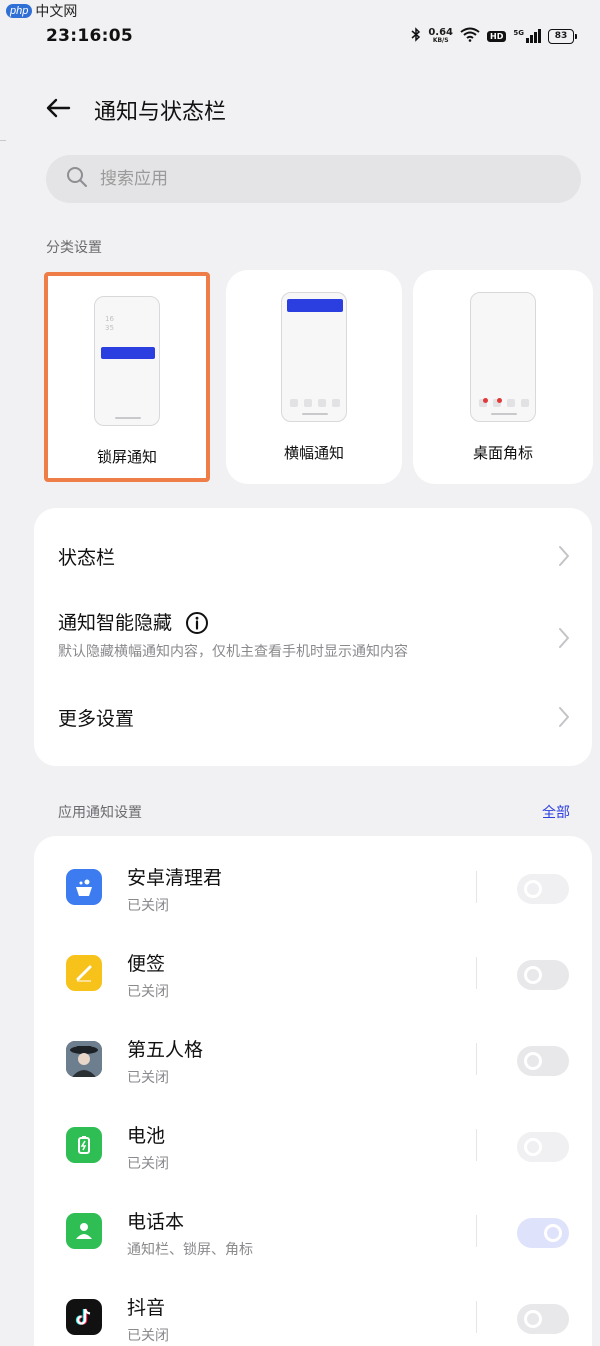  What do you see at coordinates (165, 1050) in the screenshot?
I see `app-name: 第五人格` at bounding box center [165, 1050].